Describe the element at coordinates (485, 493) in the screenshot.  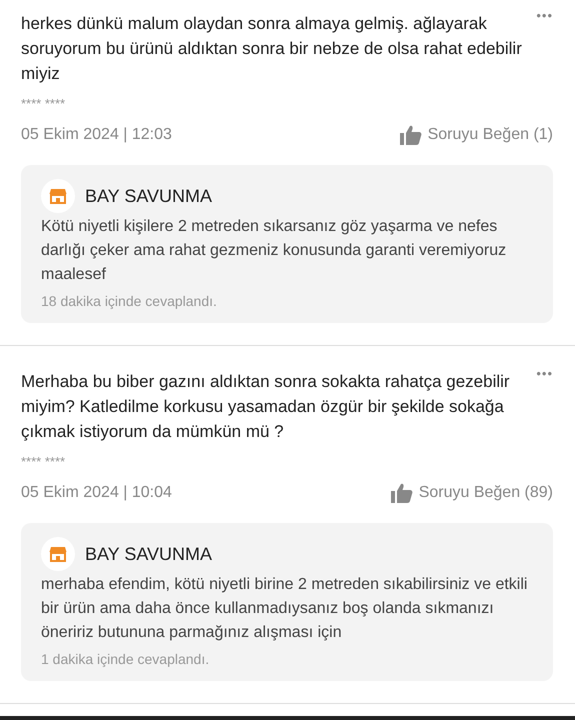
I see `like-question-link: Soruyu Beğen (89)` at that location.